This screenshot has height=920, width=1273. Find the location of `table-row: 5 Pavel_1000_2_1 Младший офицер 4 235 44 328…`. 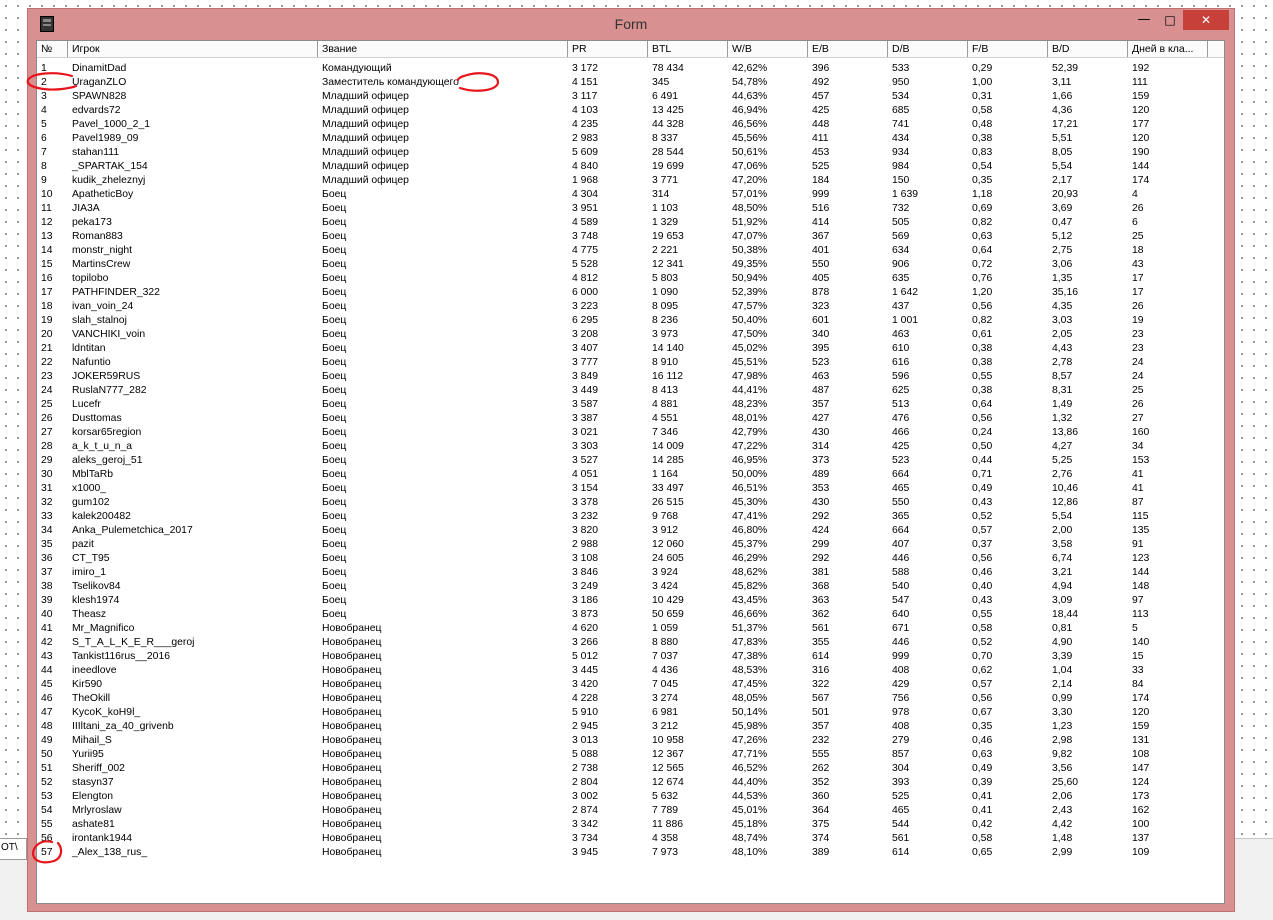

table-row: 5 Pavel_1000_2_1 Младший офицер 4 235 44 328… is located at coordinates (630, 125).